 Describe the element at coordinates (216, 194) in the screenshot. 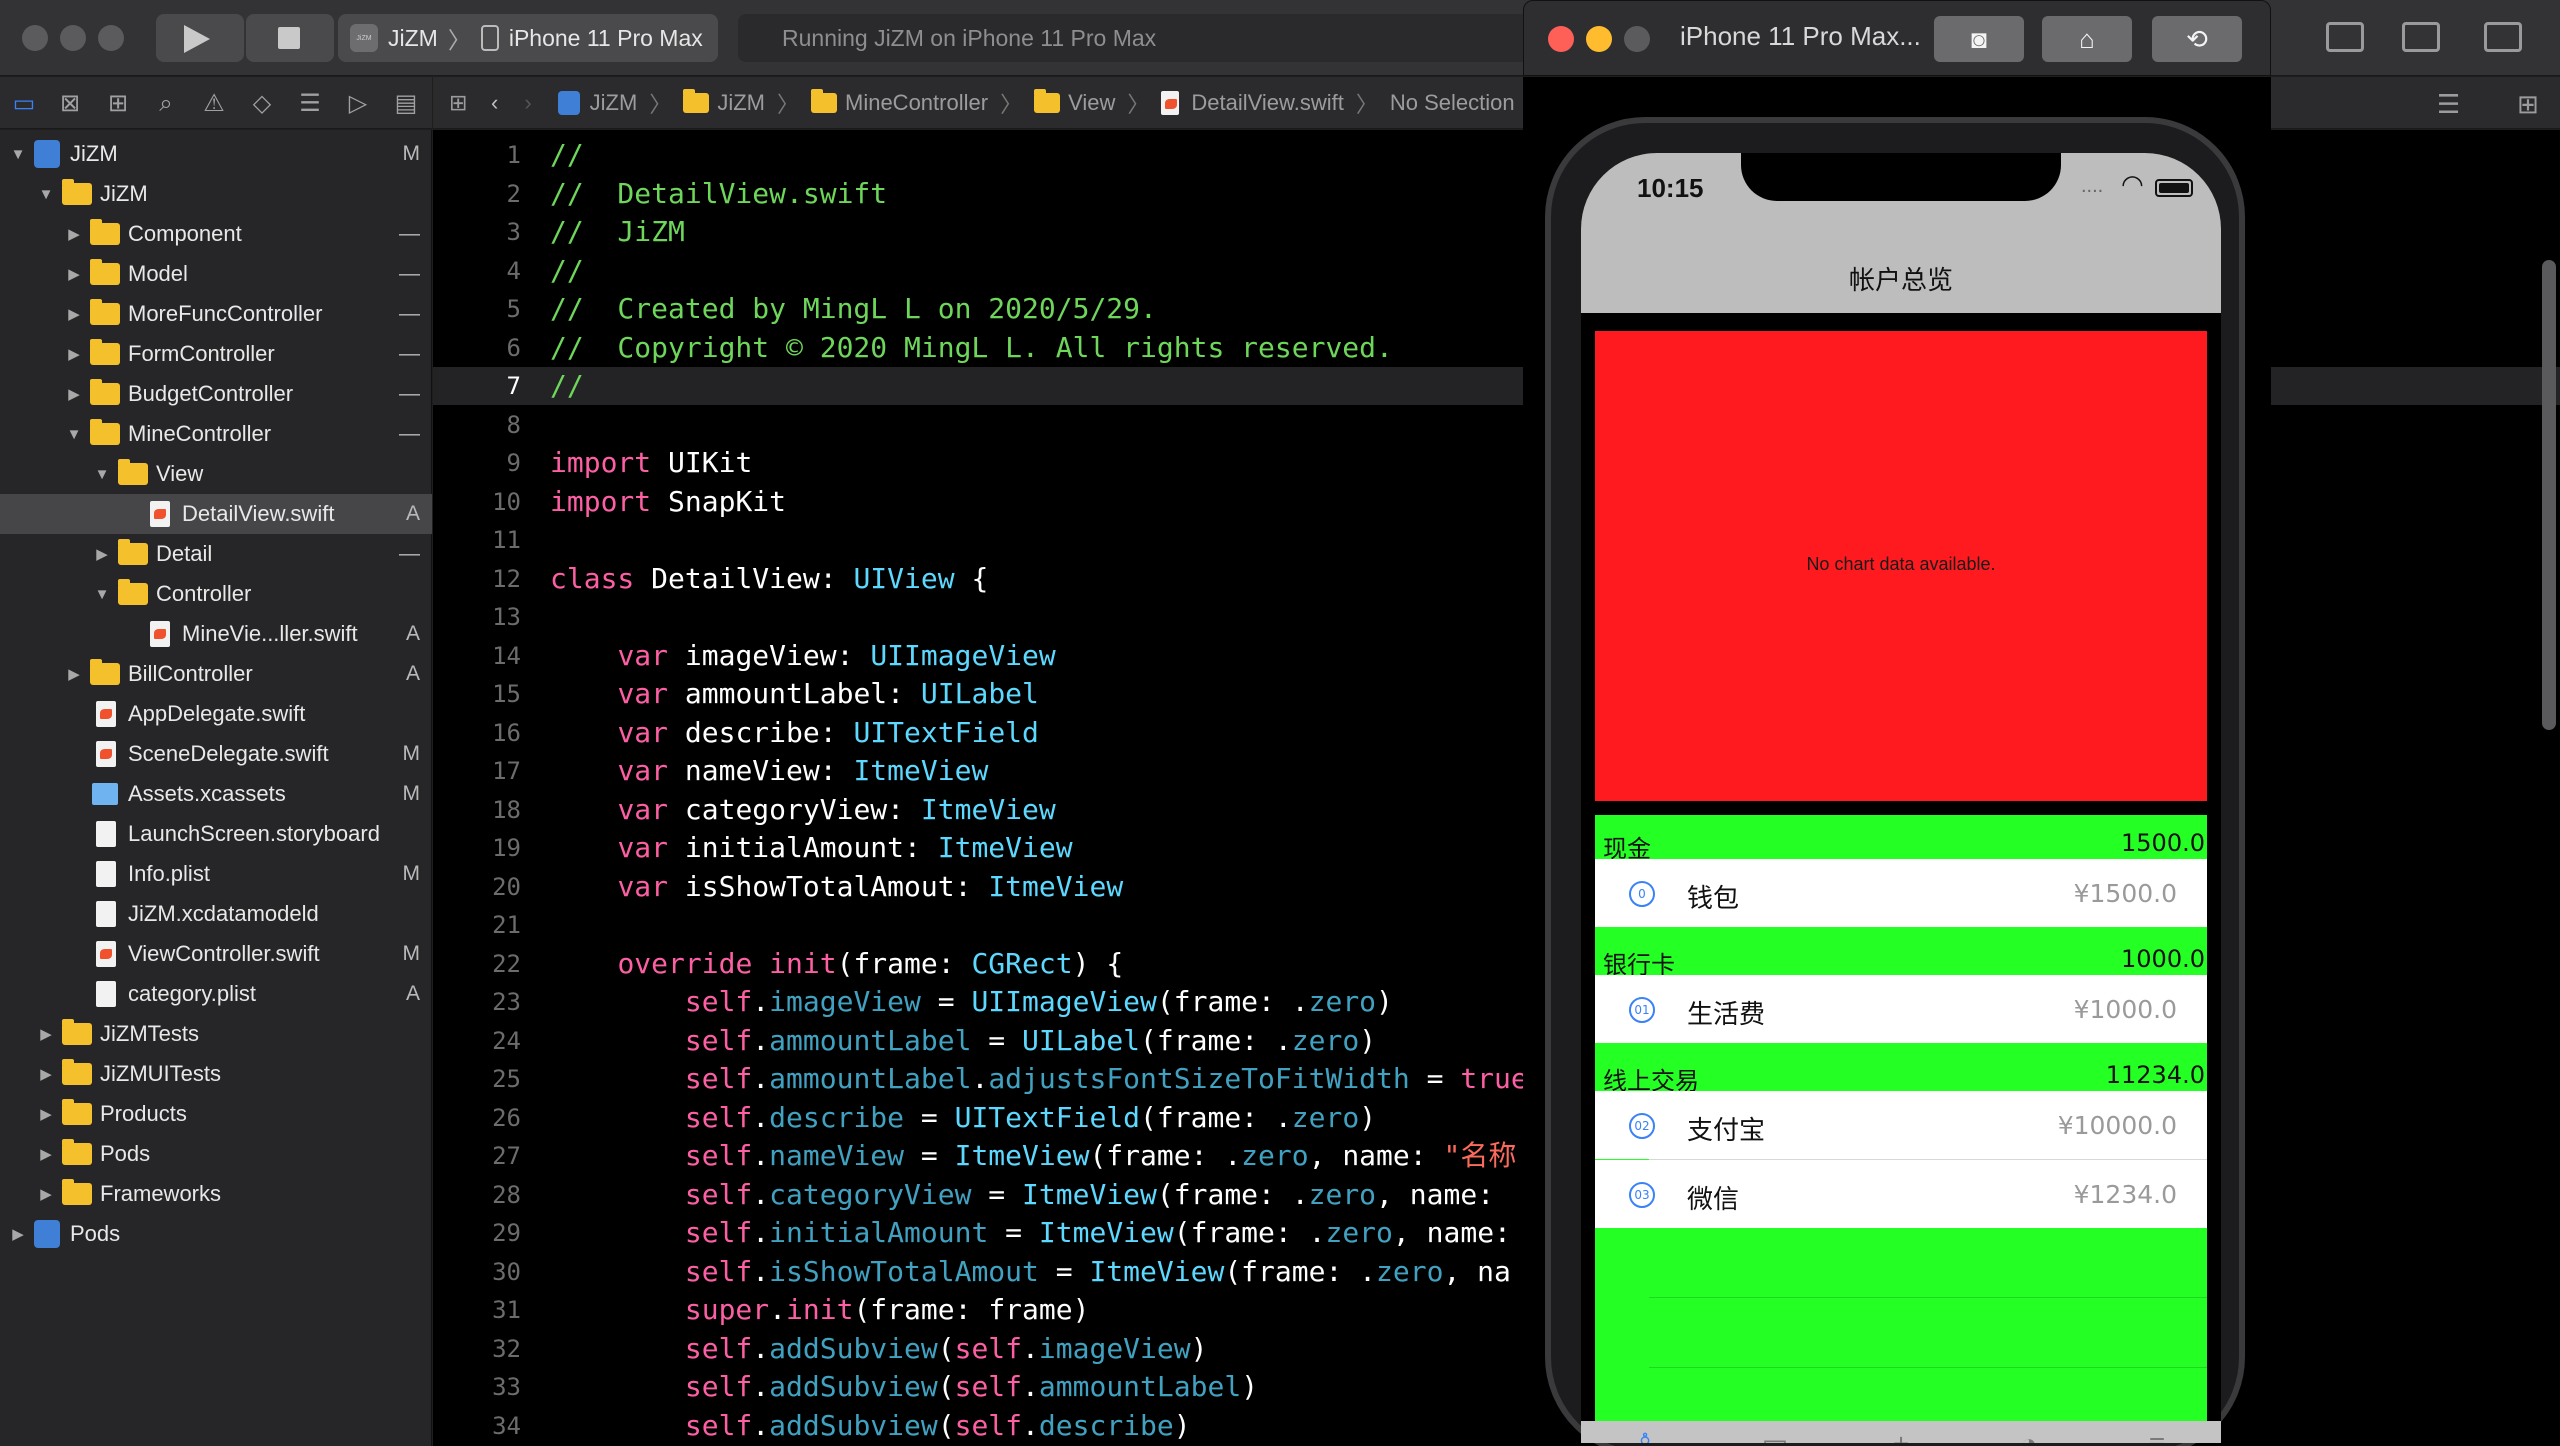

I see `tree-item: ▼ JiZM` at that location.